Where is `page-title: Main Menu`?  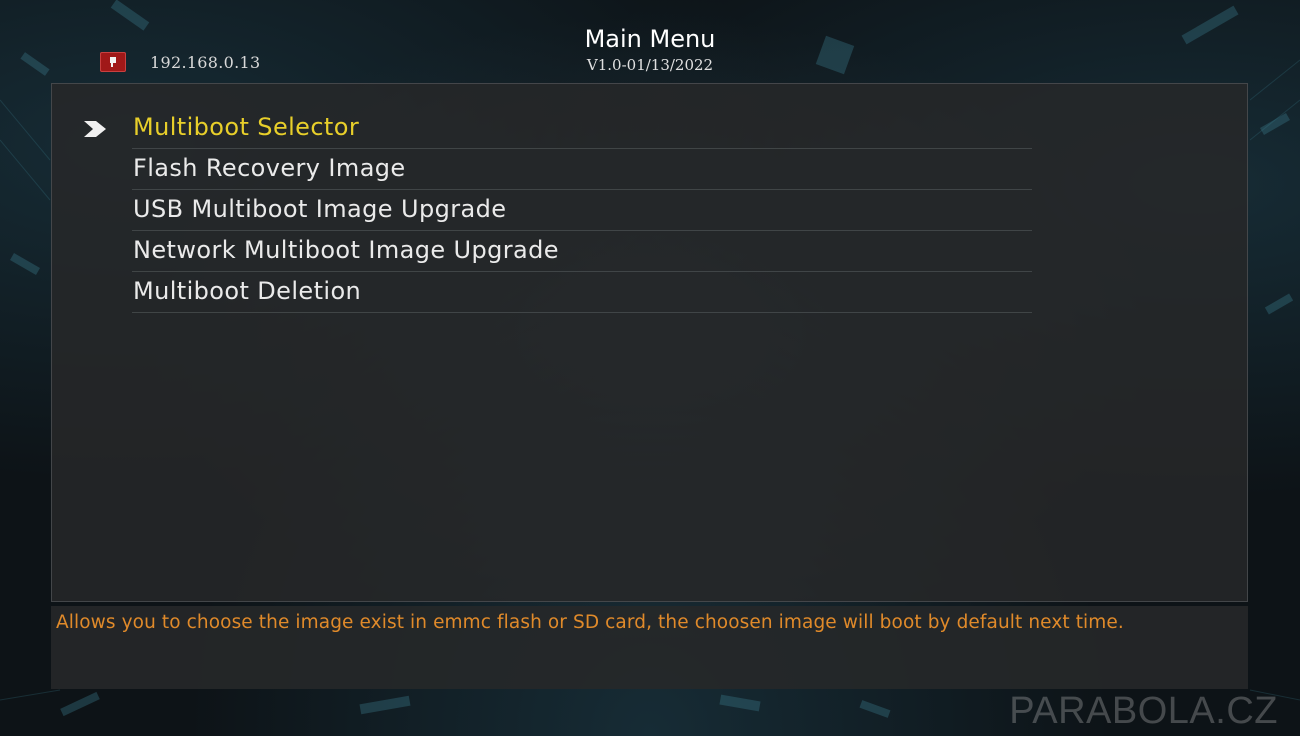
page-title: Main Menu is located at coordinates (650, 39).